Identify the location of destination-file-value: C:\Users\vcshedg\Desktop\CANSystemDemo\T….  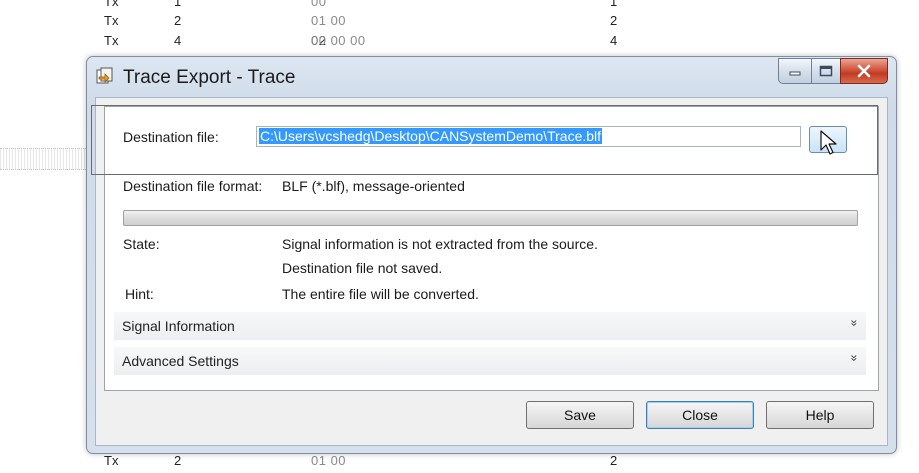
(431, 136).